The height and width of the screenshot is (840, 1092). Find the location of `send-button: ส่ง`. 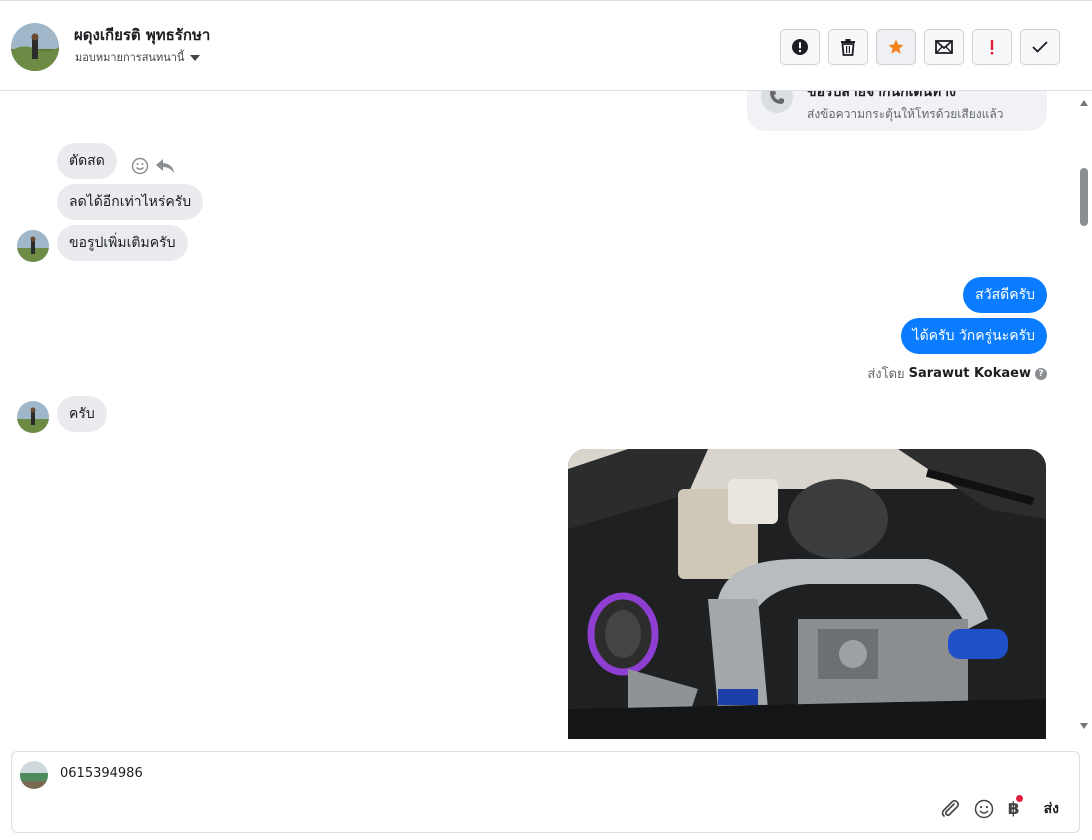

send-button: ส่ง is located at coordinates (1051, 809).